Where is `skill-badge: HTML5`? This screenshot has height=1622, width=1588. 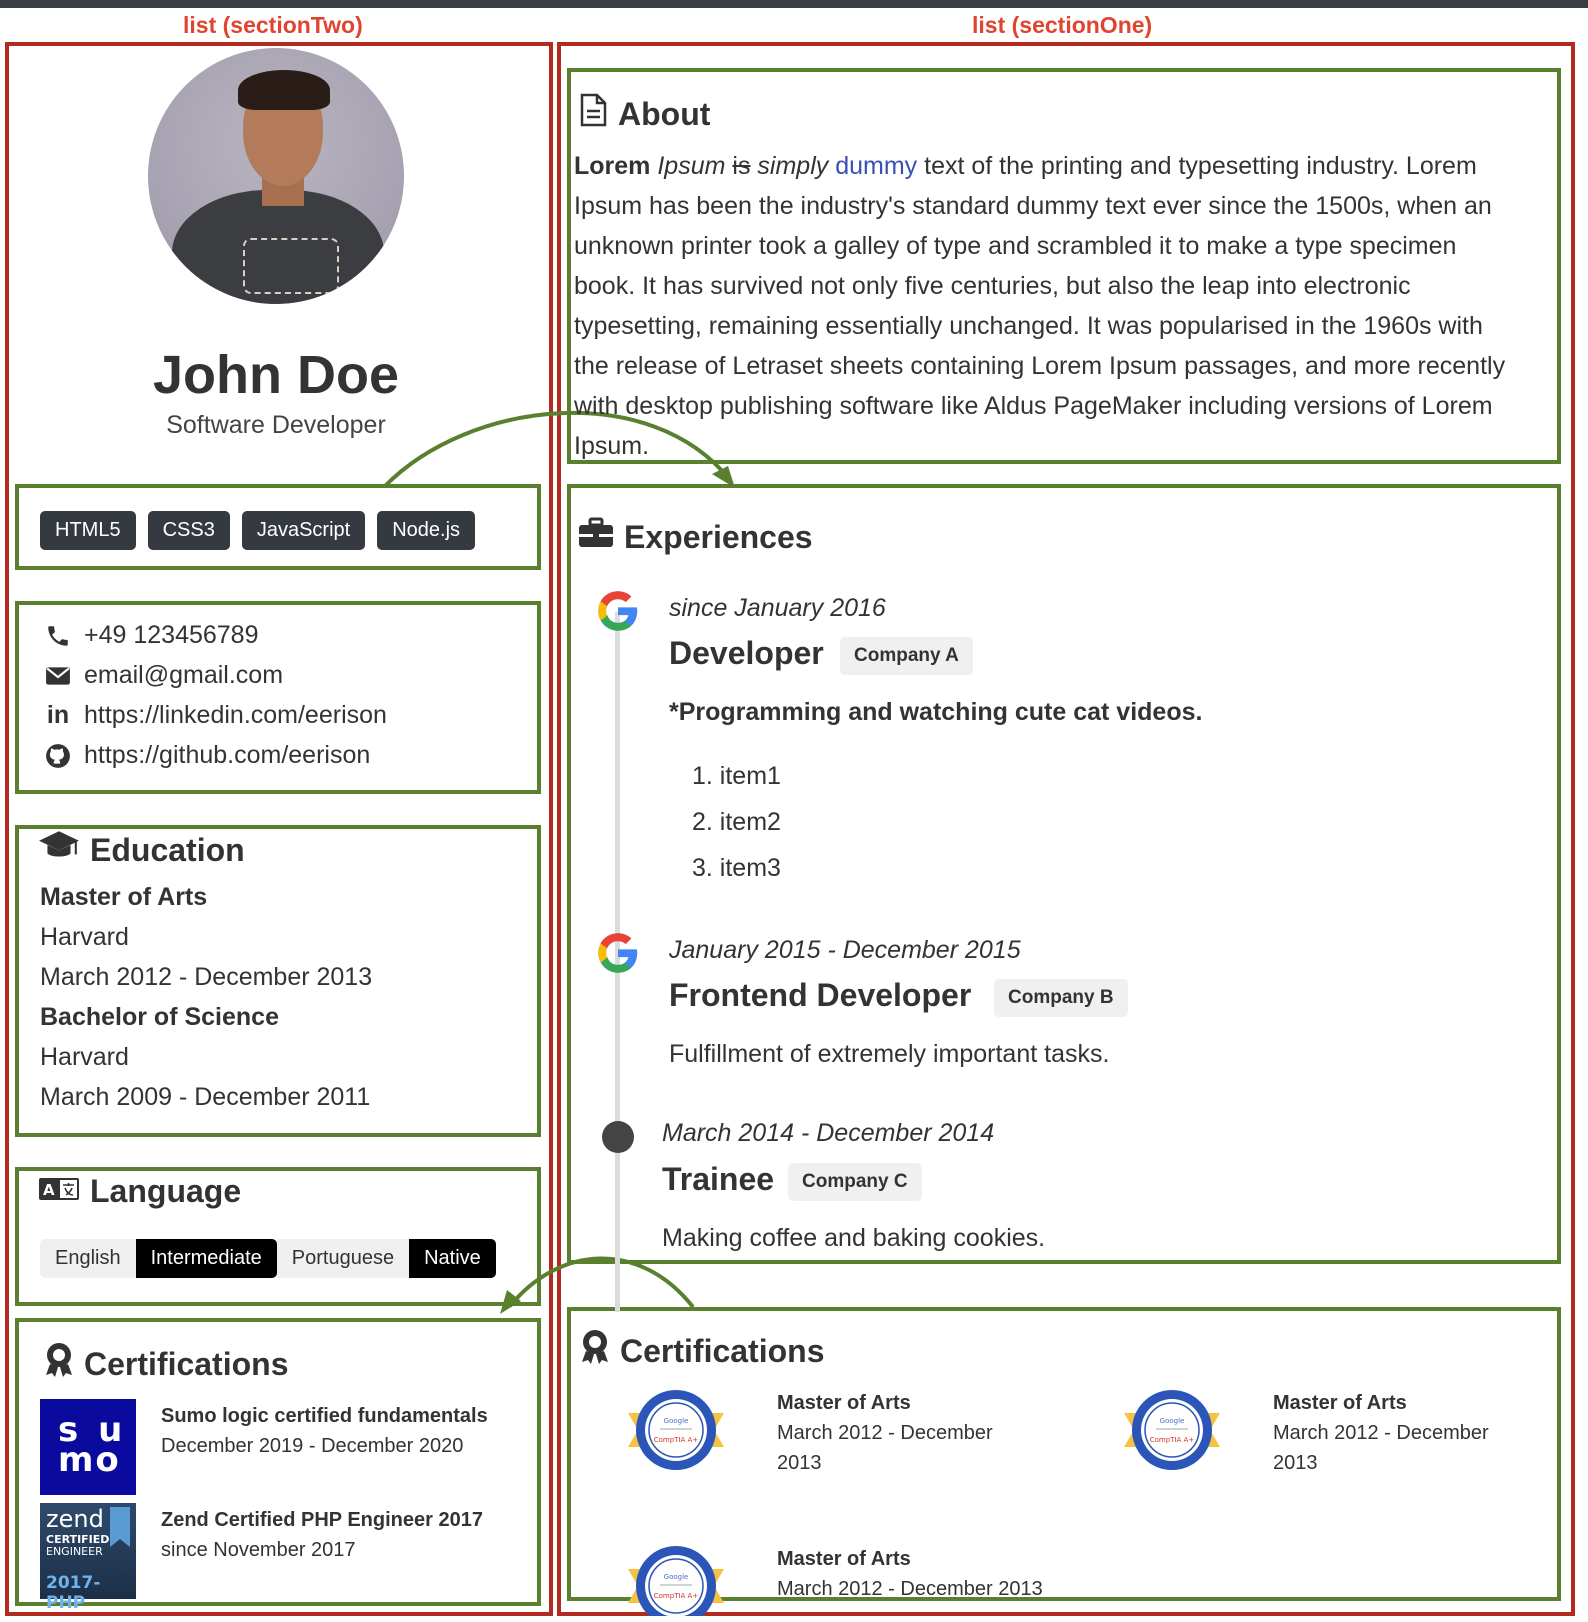
skill-badge: HTML5 is located at coordinates (88, 530).